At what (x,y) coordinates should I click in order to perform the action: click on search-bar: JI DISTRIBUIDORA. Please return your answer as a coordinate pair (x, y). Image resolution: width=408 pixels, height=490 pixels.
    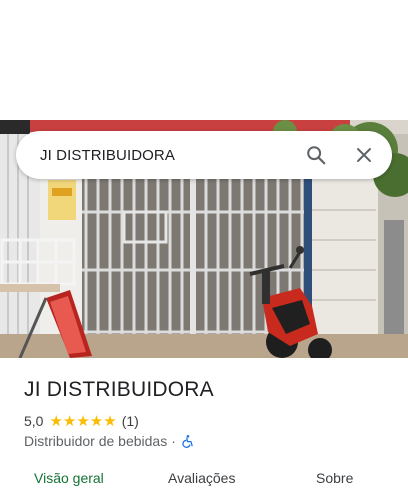
    Looking at the image, I should click on (204, 155).